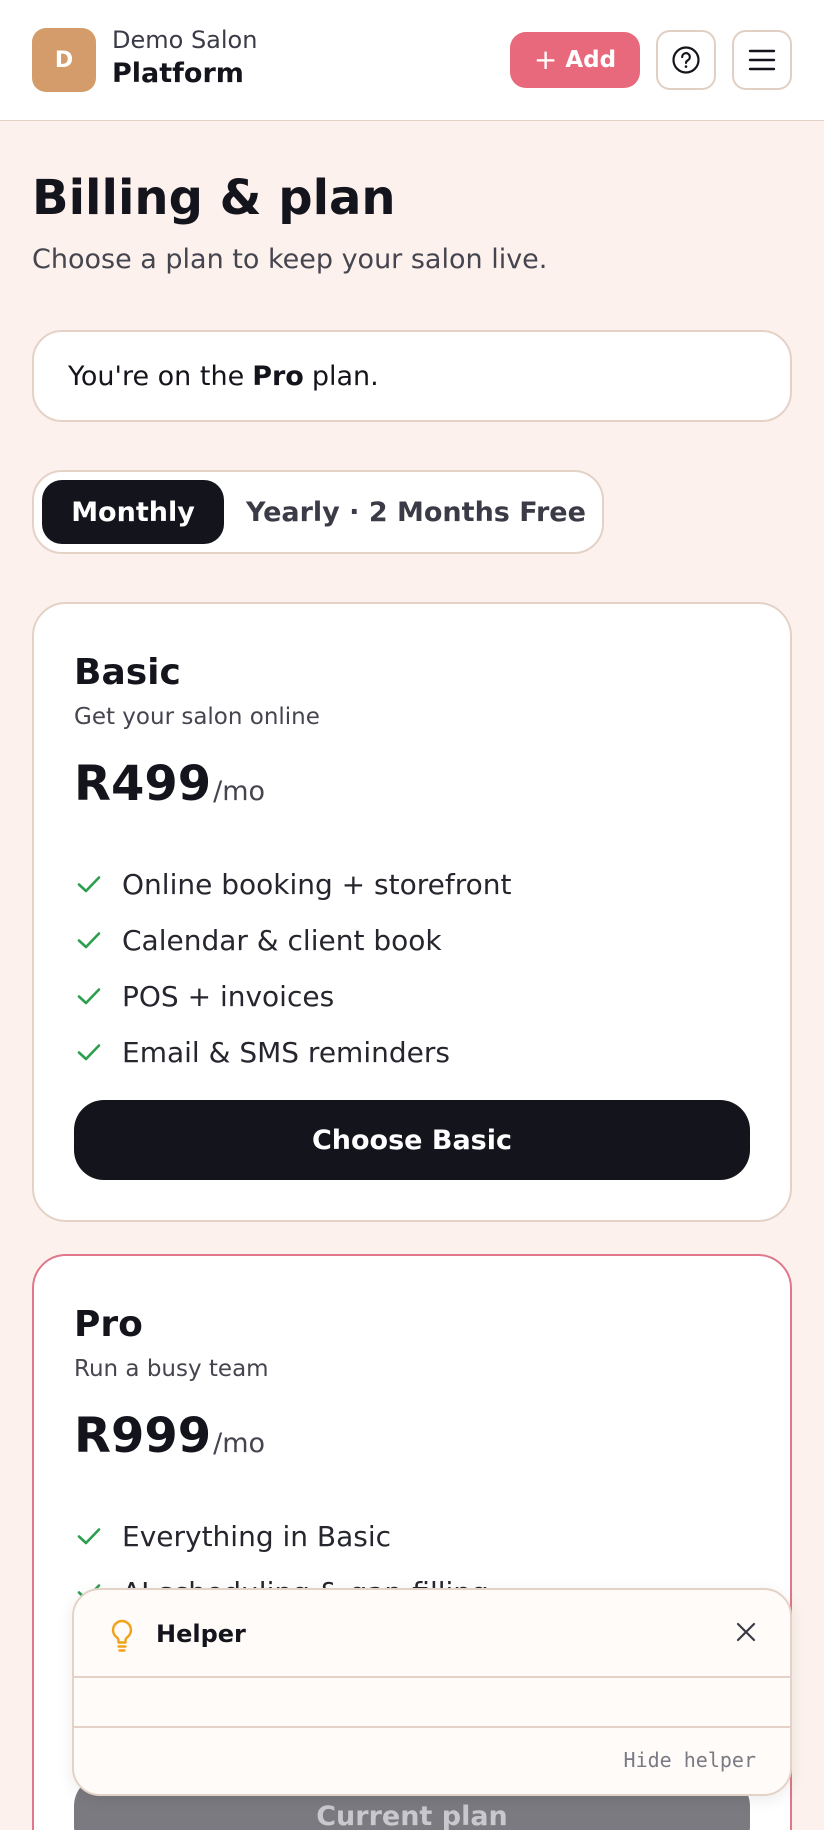 This screenshot has width=824, height=1830. I want to click on helper-title: Helper, so click(201, 1634).